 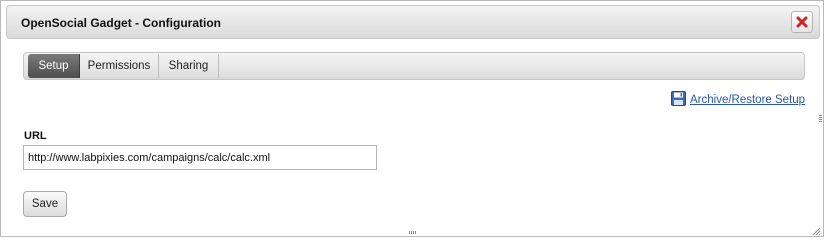 I want to click on archive-restore-label: Archive/Restore Setup, so click(x=748, y=100).